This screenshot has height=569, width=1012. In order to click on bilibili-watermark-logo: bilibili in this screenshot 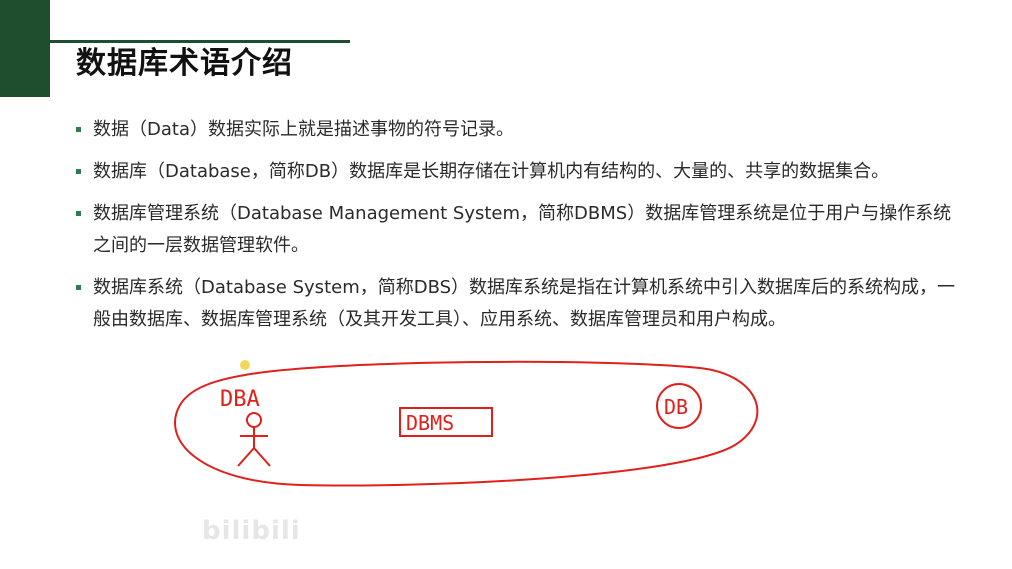, I will do `click(251, 531)`.